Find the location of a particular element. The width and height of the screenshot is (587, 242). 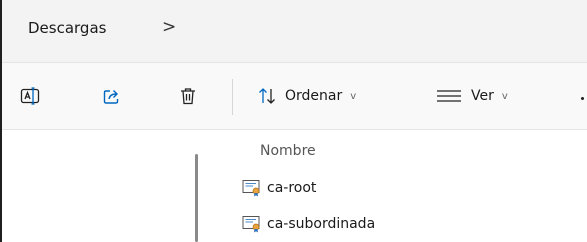

view-lines-icon is located at coordinates (449, 96).